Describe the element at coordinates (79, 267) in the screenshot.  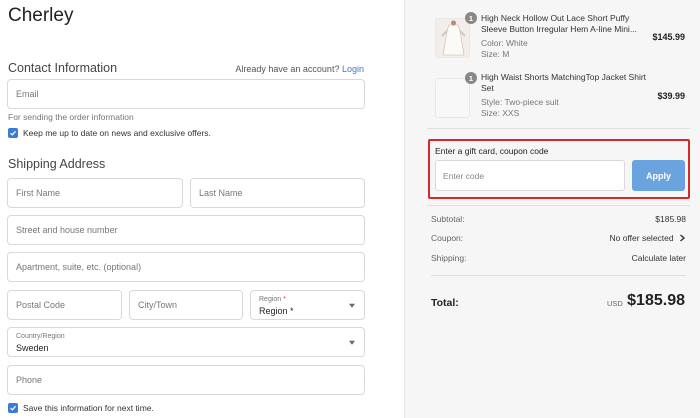
I see `apartment-placeholder: Apartment, suite, etc. (optional)` at that location.